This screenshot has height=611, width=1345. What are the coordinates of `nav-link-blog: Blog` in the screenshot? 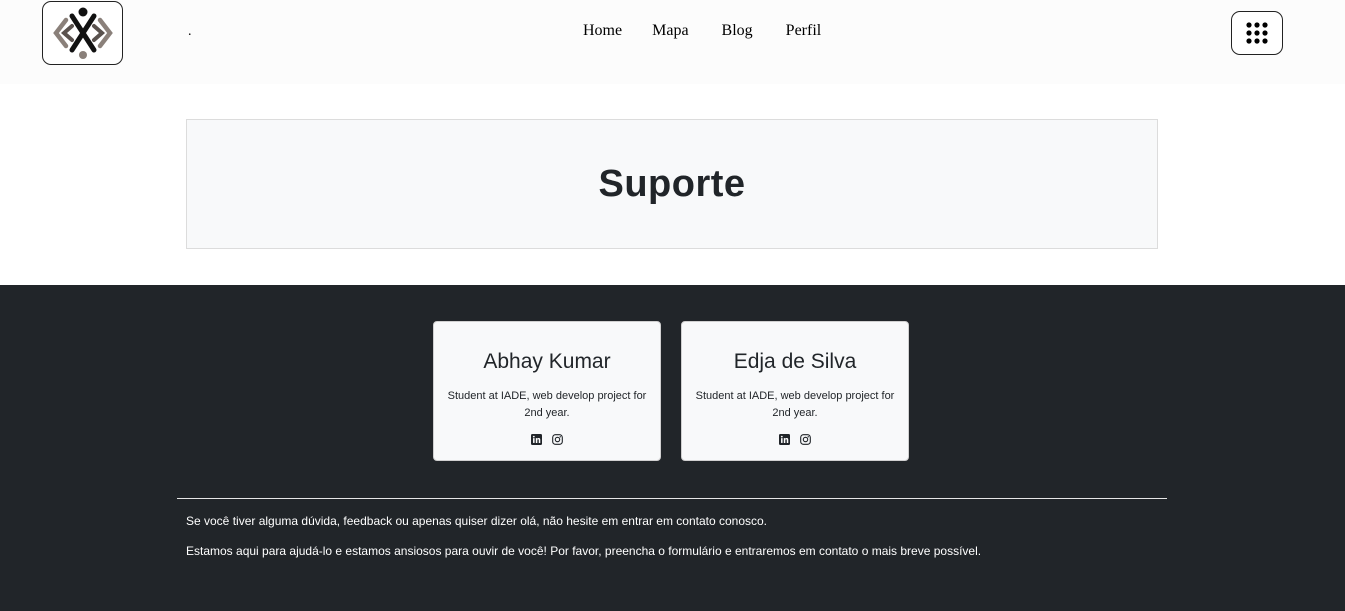 It's located at (737, 31).